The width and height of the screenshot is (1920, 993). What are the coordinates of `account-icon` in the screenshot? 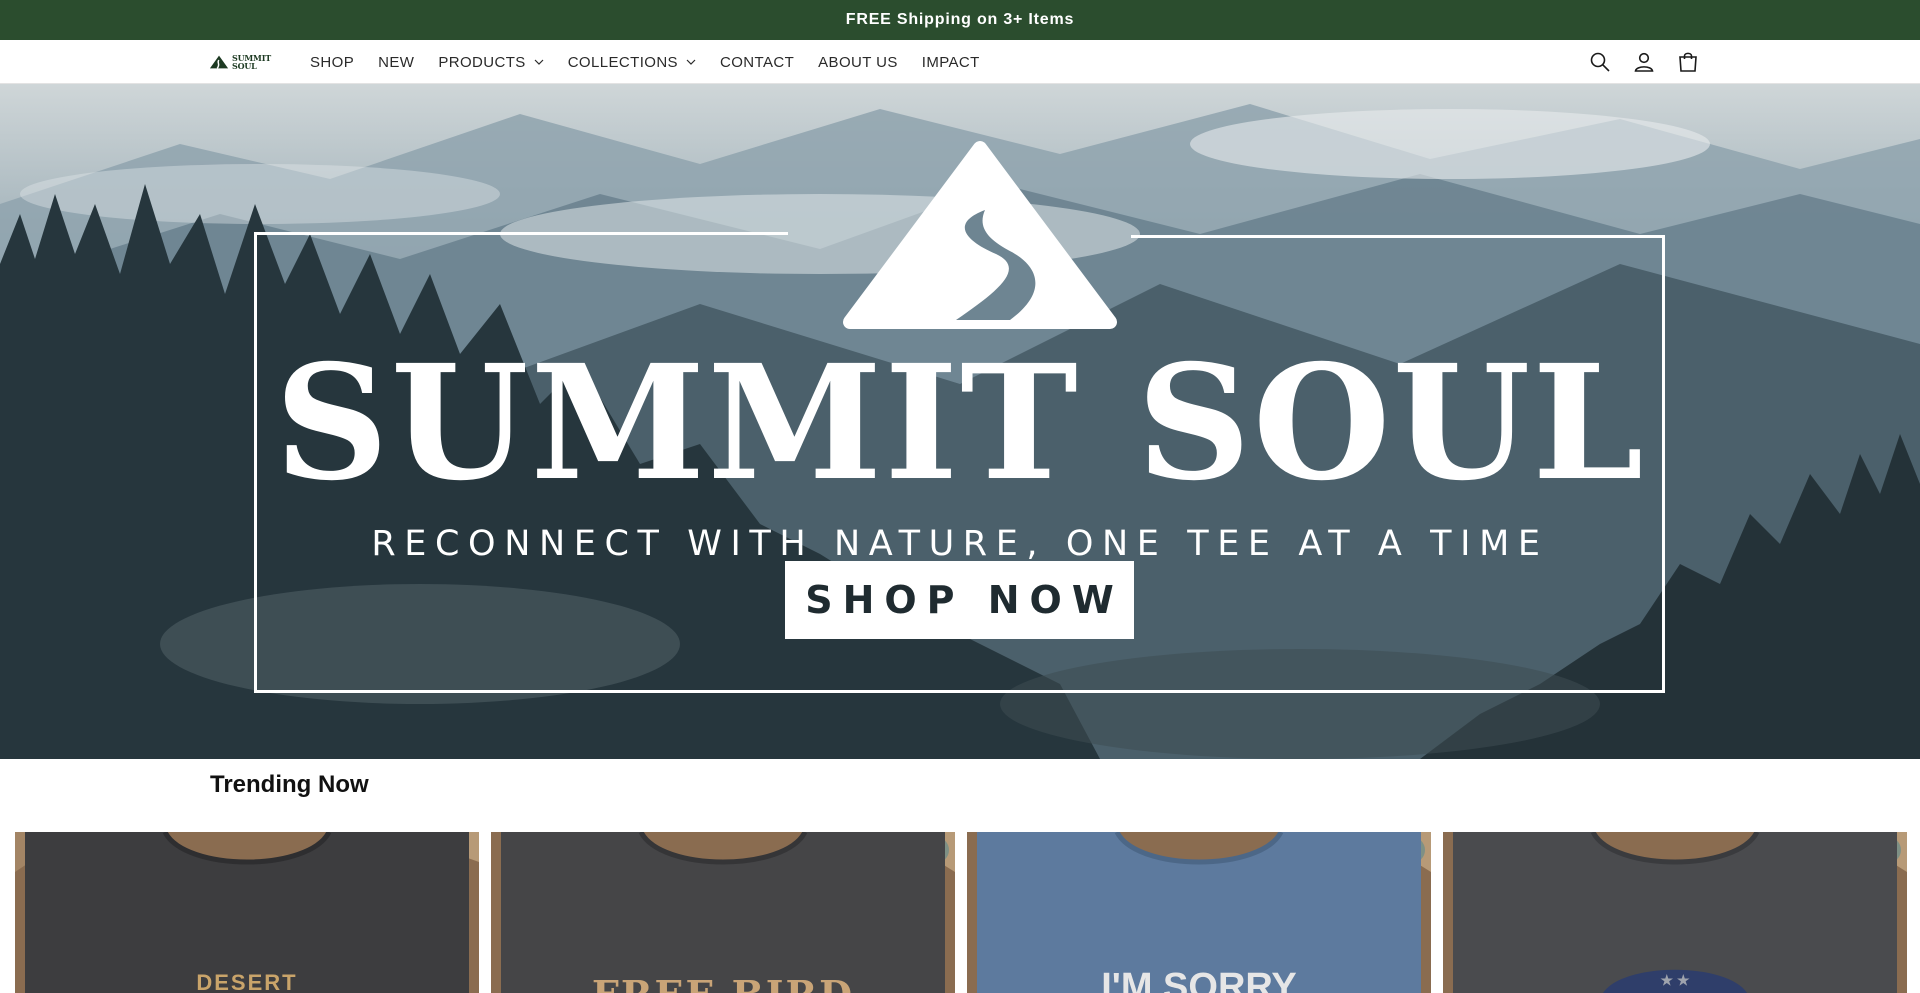 It's located at (1644, 62).